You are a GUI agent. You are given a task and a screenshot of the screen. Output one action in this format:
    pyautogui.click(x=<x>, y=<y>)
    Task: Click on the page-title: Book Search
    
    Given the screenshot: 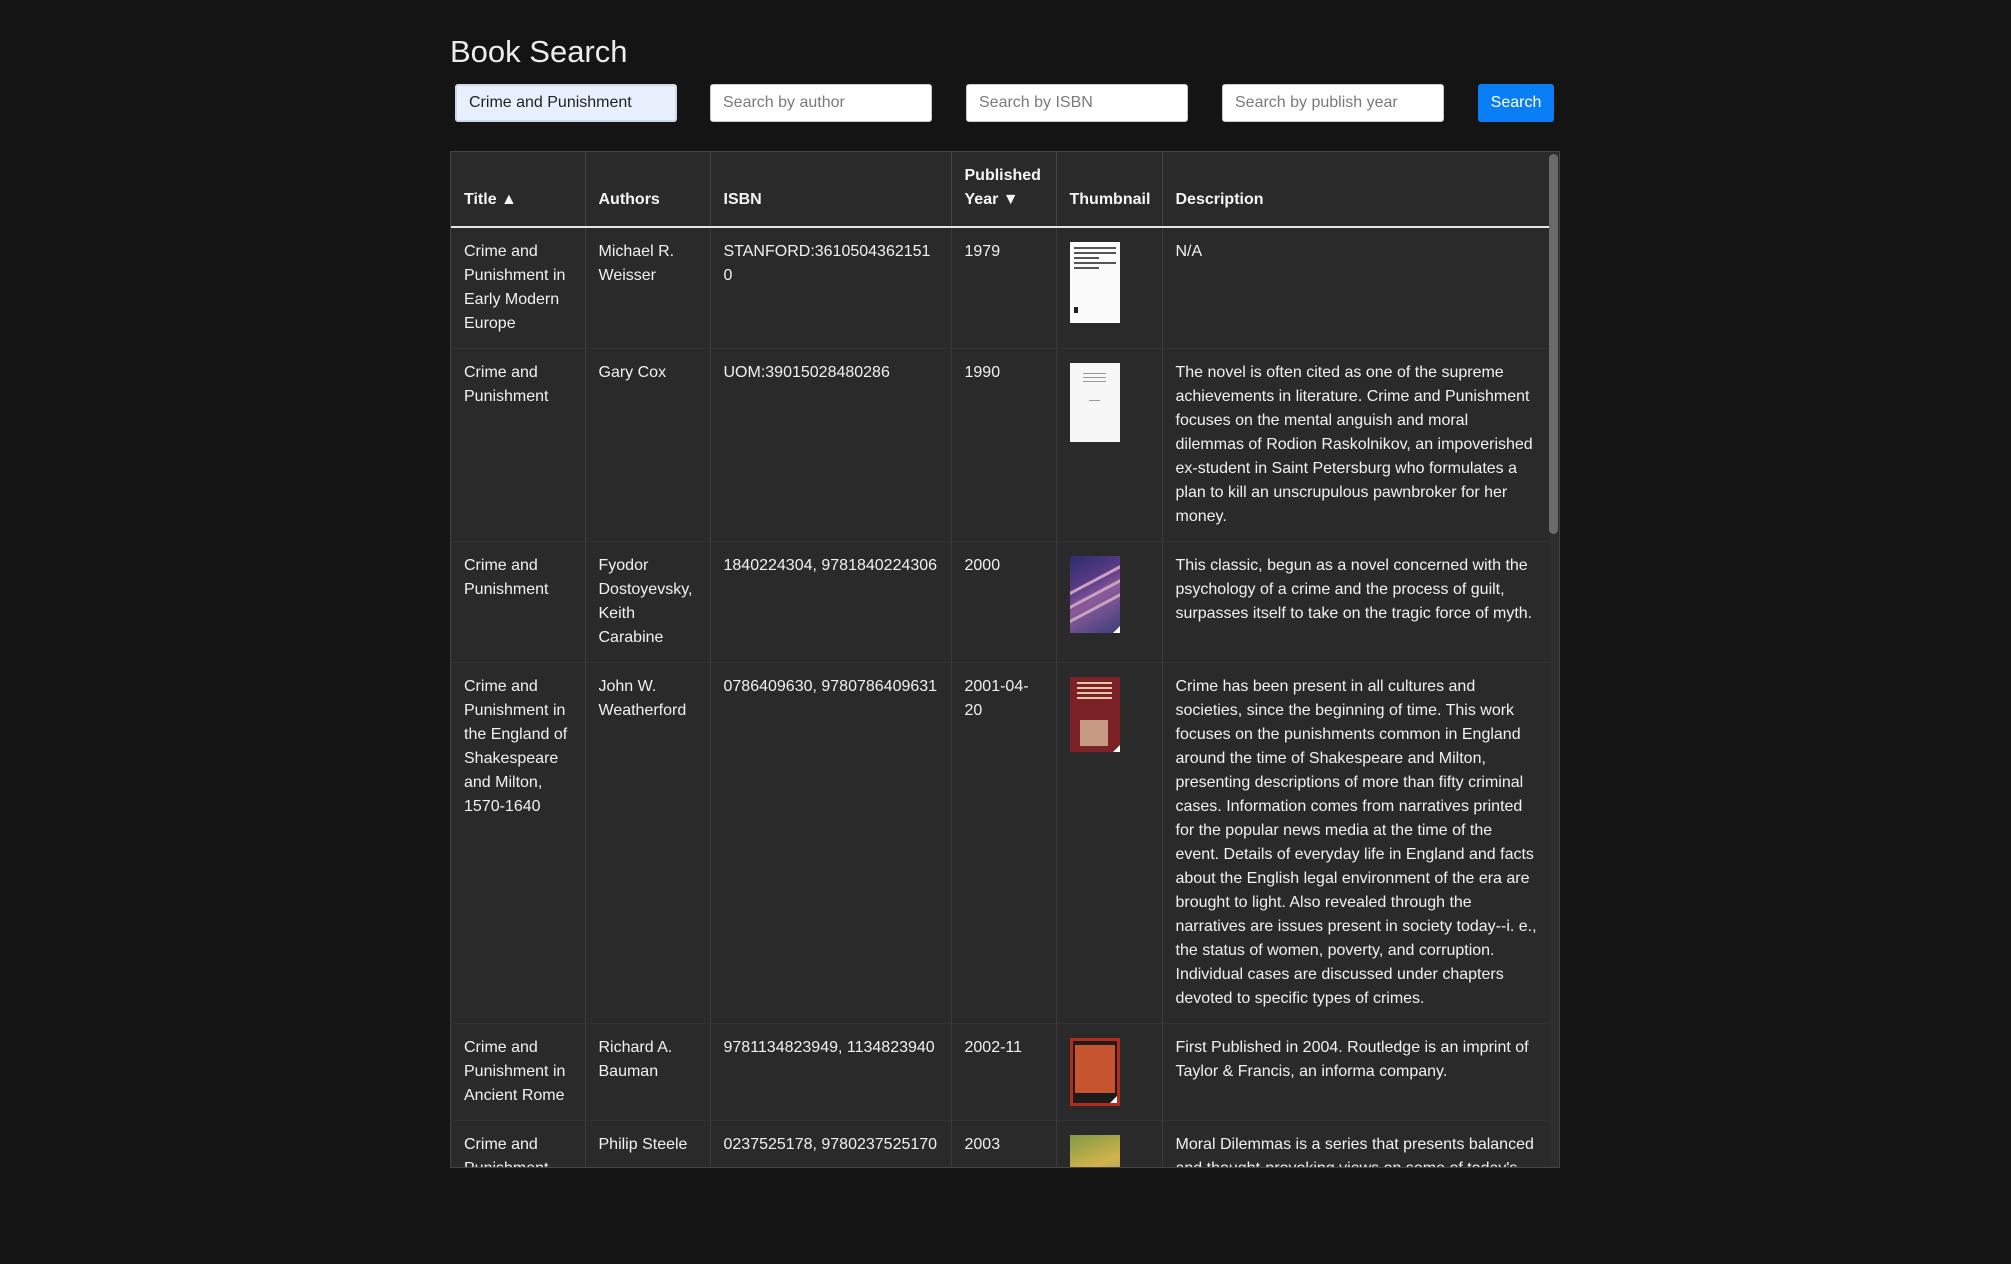 What is the action you would take?
    pyautogui.click(x=539, y=51)
    